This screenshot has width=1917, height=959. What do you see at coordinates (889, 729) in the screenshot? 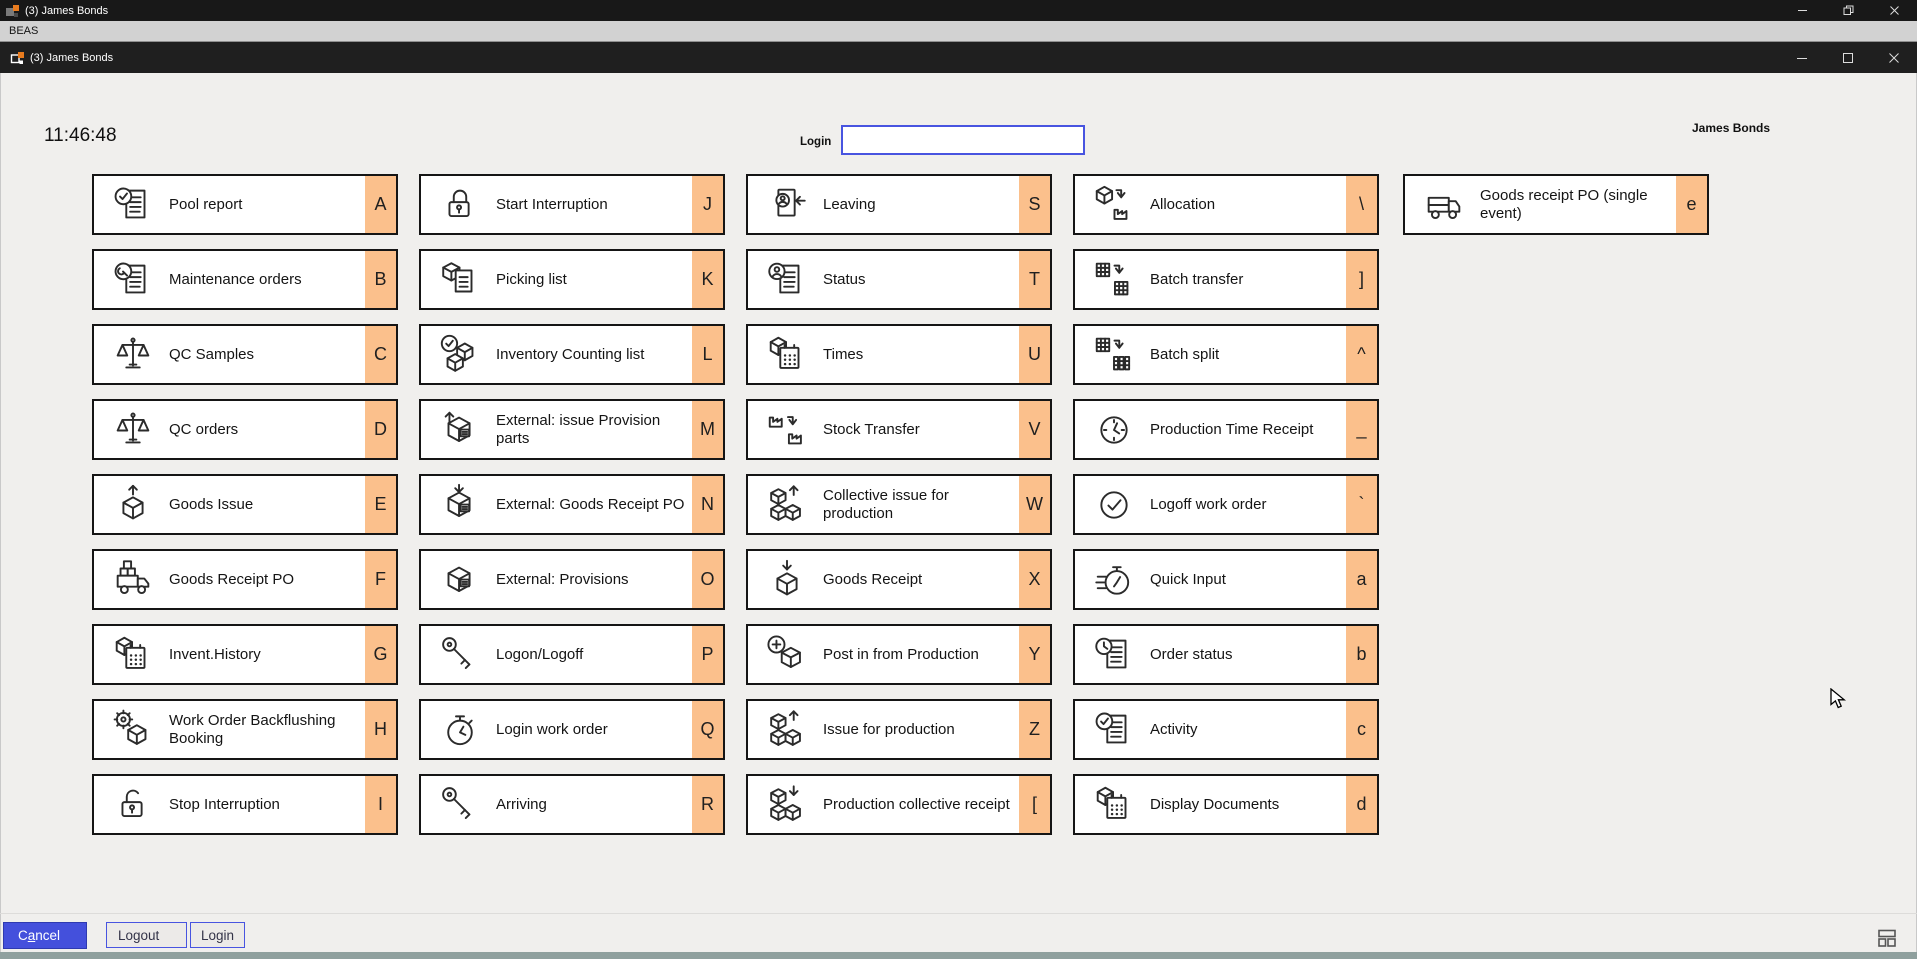
I see `button-label: Issue for production` at bounding box center [889, 729].